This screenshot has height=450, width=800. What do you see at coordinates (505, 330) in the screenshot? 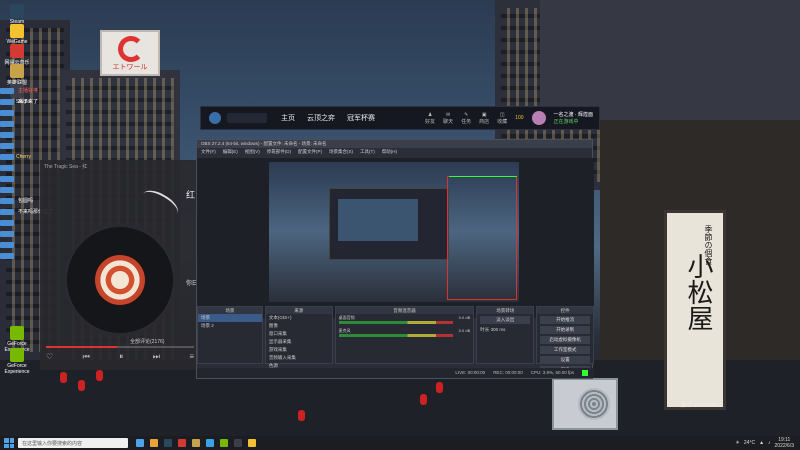
I see `transition-duration: 时长 300 ms` at bounding box center [505, 330].